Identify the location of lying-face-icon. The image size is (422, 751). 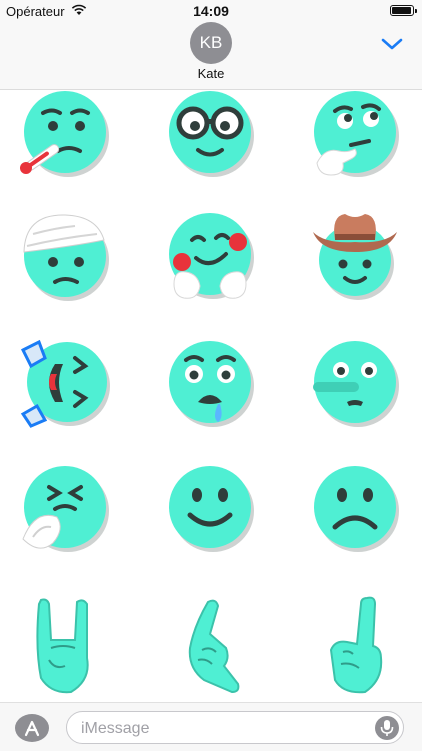
(356, 384).